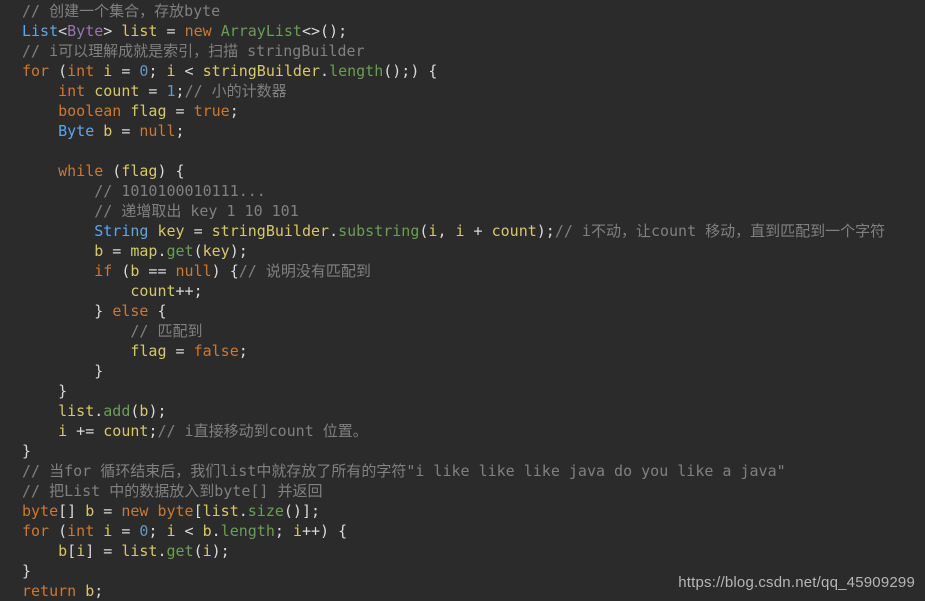  I want to click on code-token-ident: map, so click(144, 251).